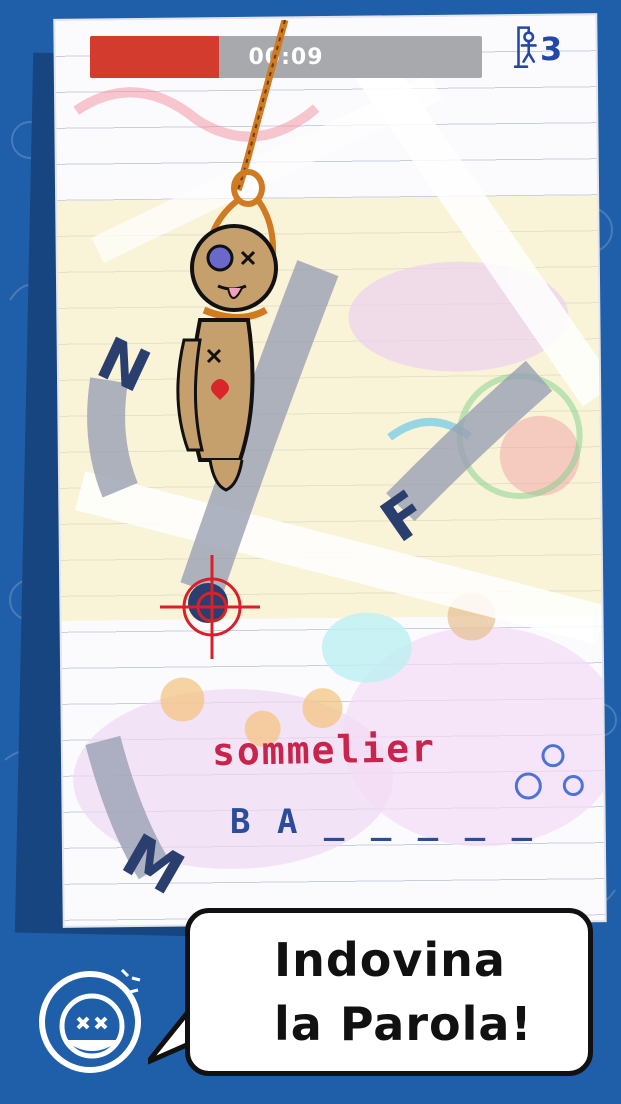 This screenshot has width=621, height=1104. Describe the element at coordinates (403, 1024) in the screenshot. I see `banner-line-2: la Parola!` at that location.